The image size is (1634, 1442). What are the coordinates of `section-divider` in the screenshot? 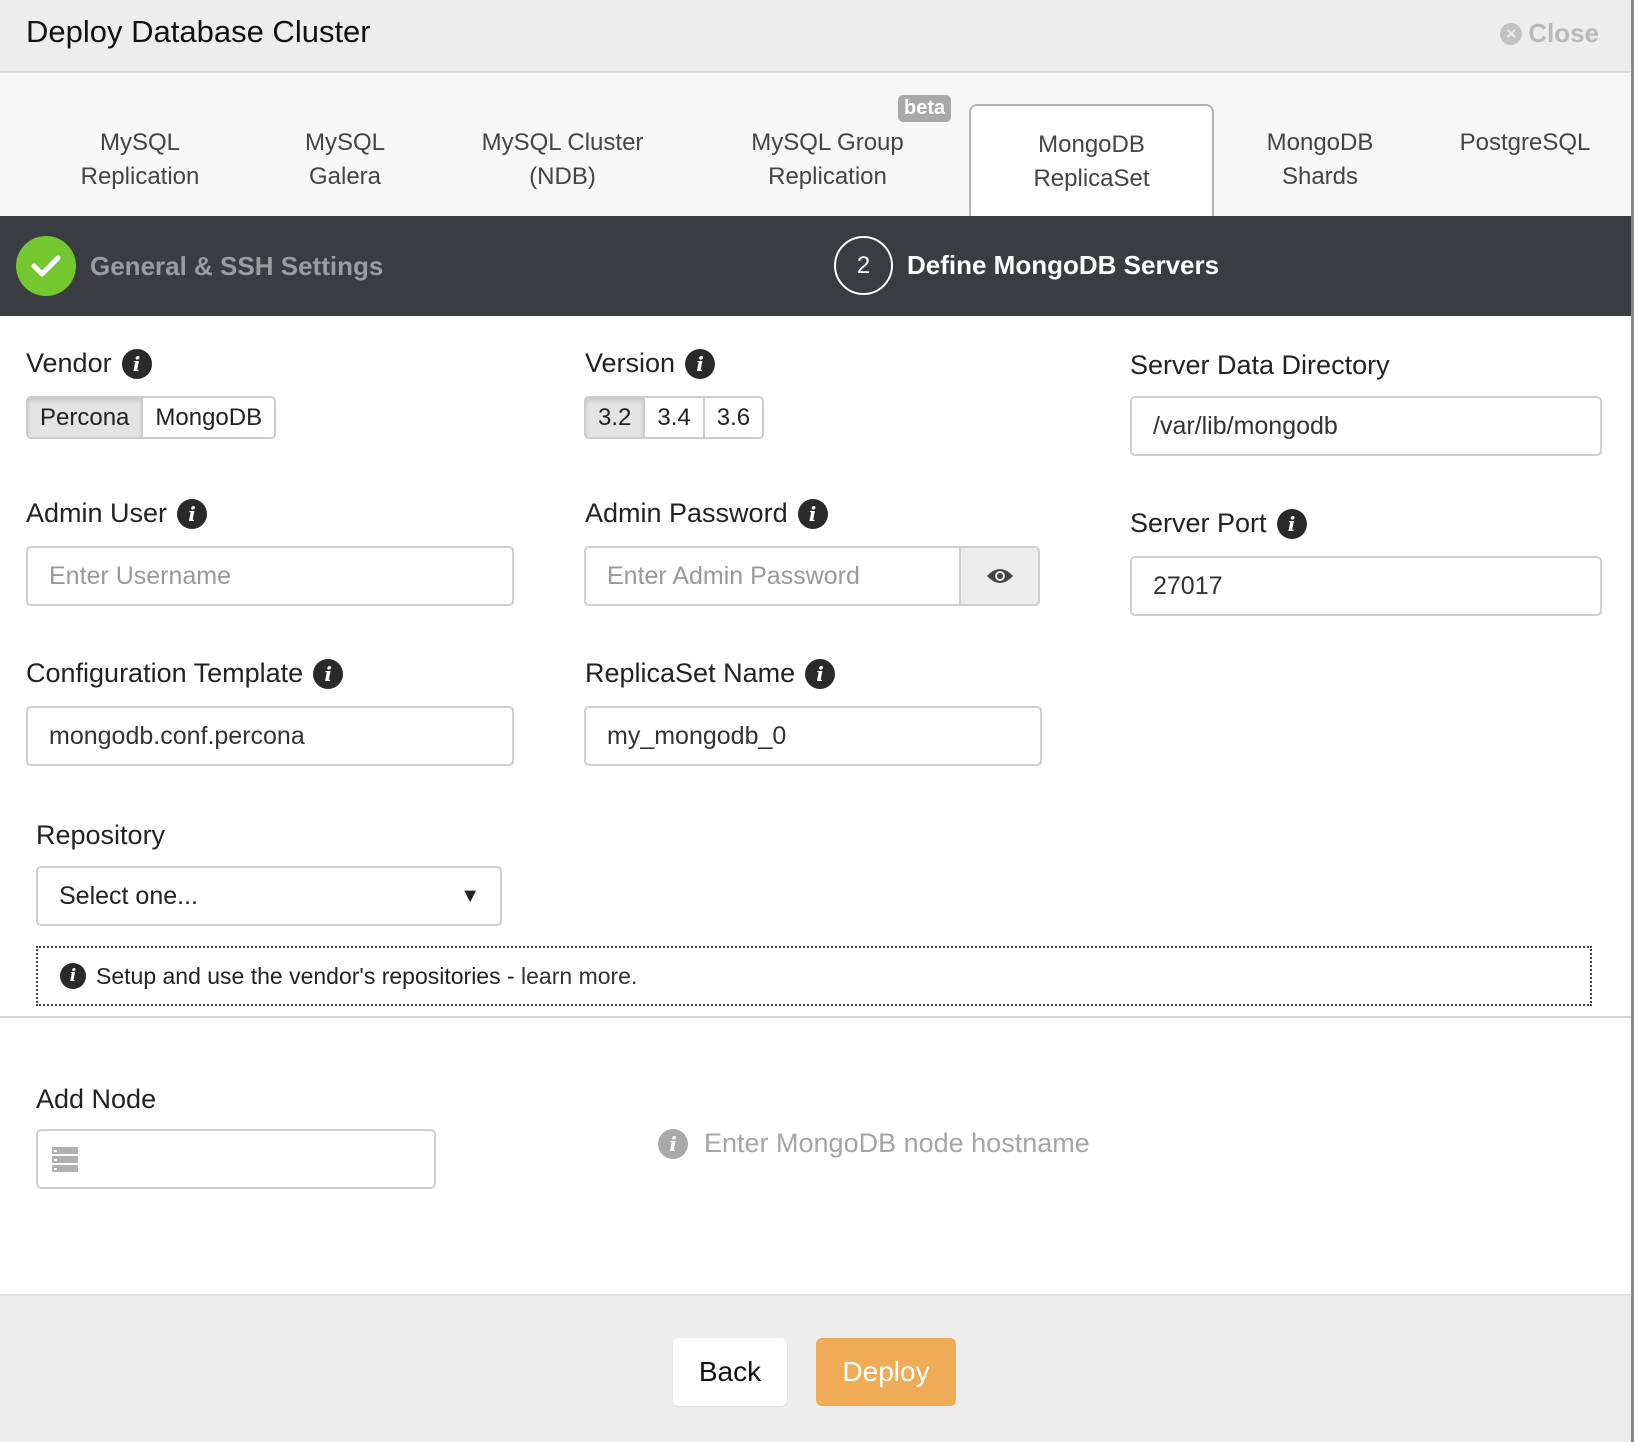 It's located at (815, 1017).